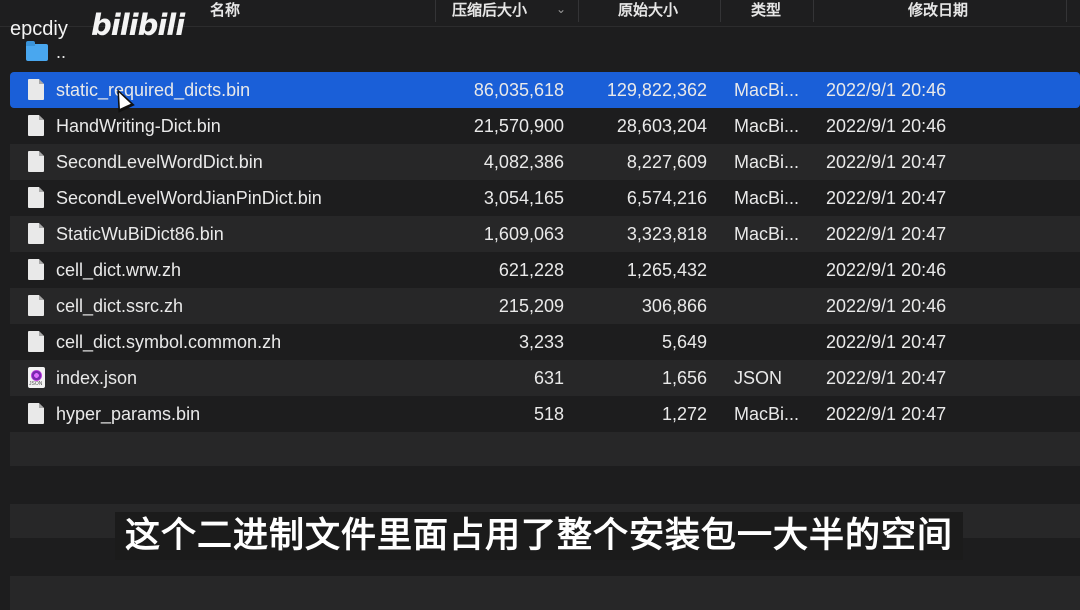 The height and width of the screenshot is (610, 1080). I want to click on original-size: 3,323,818, so click(666, 234).